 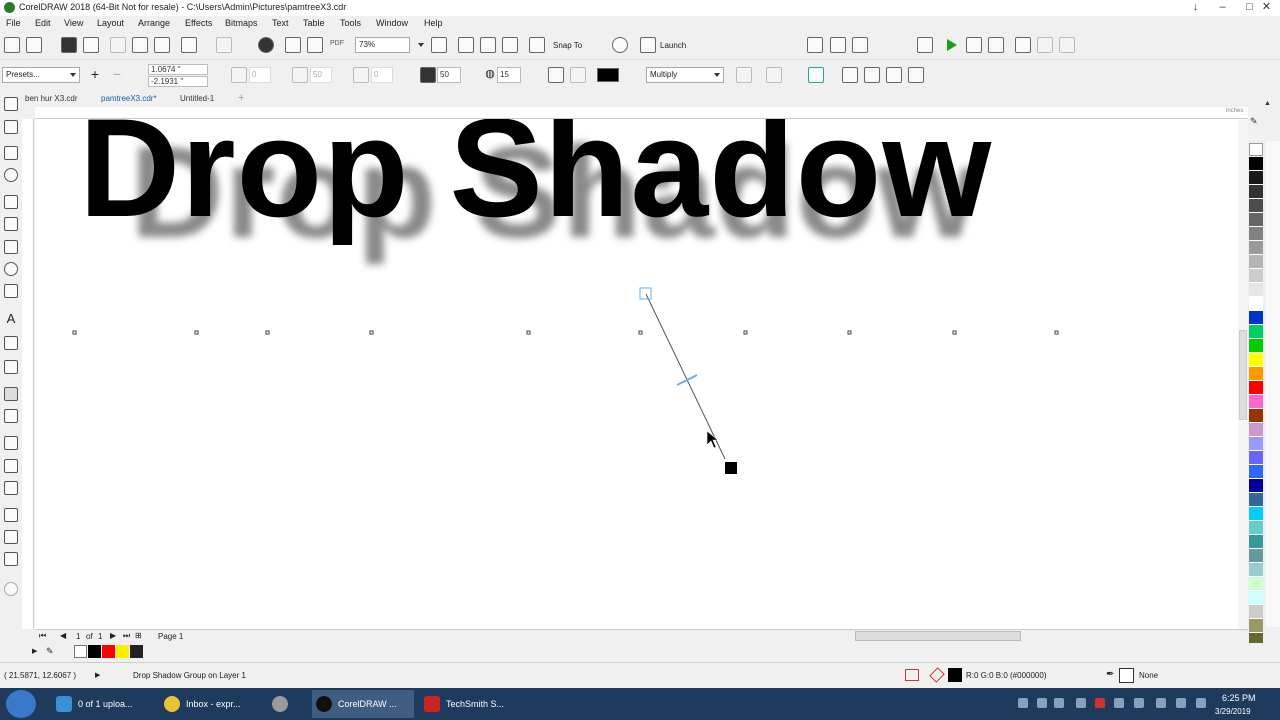 What do you see at coordinates (567, 45) in the screenshot?
I see `snap-to-dropdown: Snap To` at bounding box center [567, 45].